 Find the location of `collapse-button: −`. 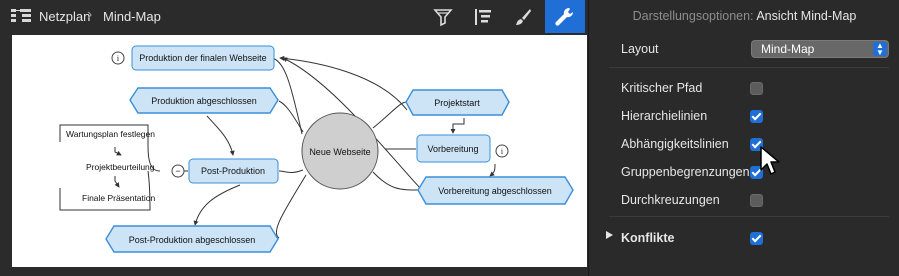

collapse-button: − is located at coordinates (178, 171).